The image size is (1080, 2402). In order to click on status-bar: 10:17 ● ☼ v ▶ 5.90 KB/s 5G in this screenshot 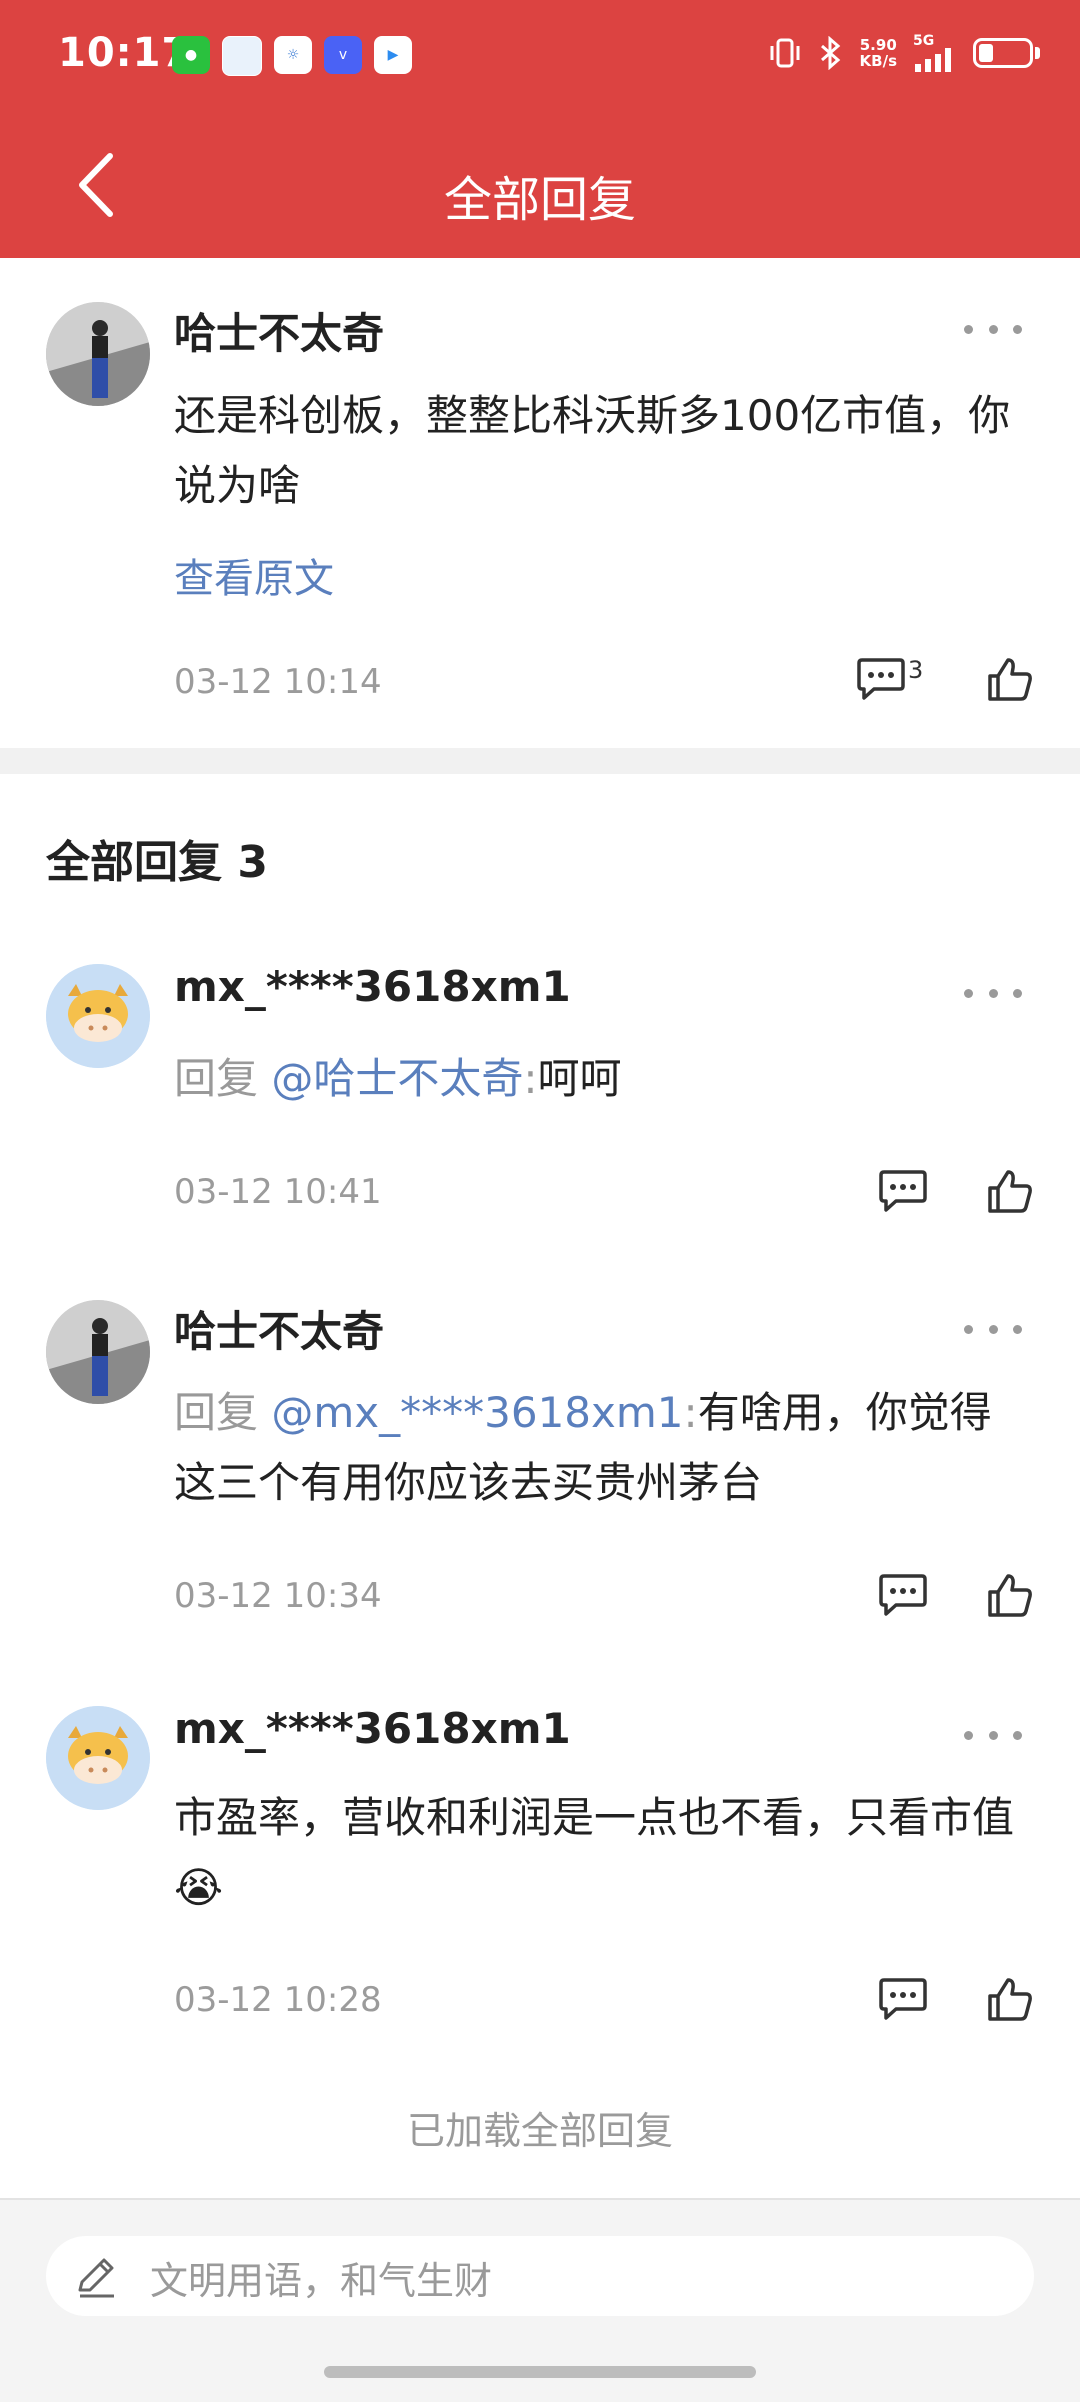, I will do `click(540, 55)`.